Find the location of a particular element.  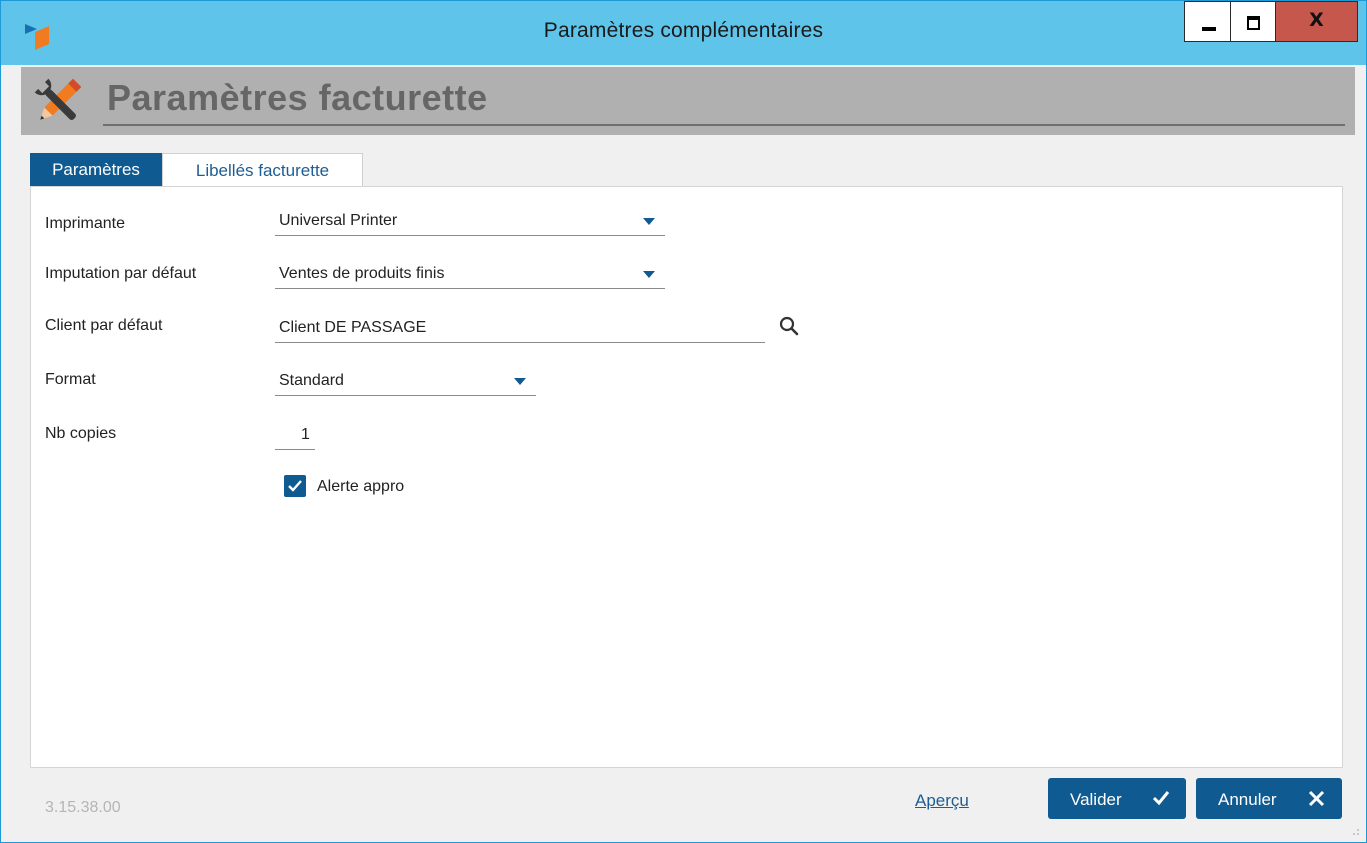

annuler-button: Annuler is located at coordinates (1269, 798).